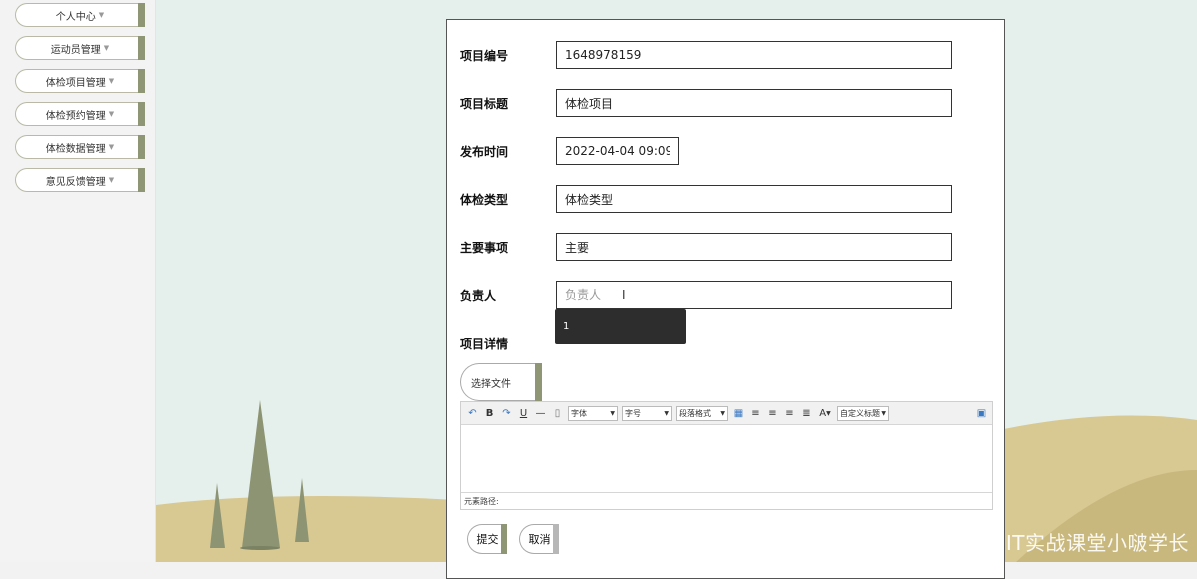  Describe the element at coordinates (484, 56) in the screenshot. I see `project-id-label: 项目编号` at that location.